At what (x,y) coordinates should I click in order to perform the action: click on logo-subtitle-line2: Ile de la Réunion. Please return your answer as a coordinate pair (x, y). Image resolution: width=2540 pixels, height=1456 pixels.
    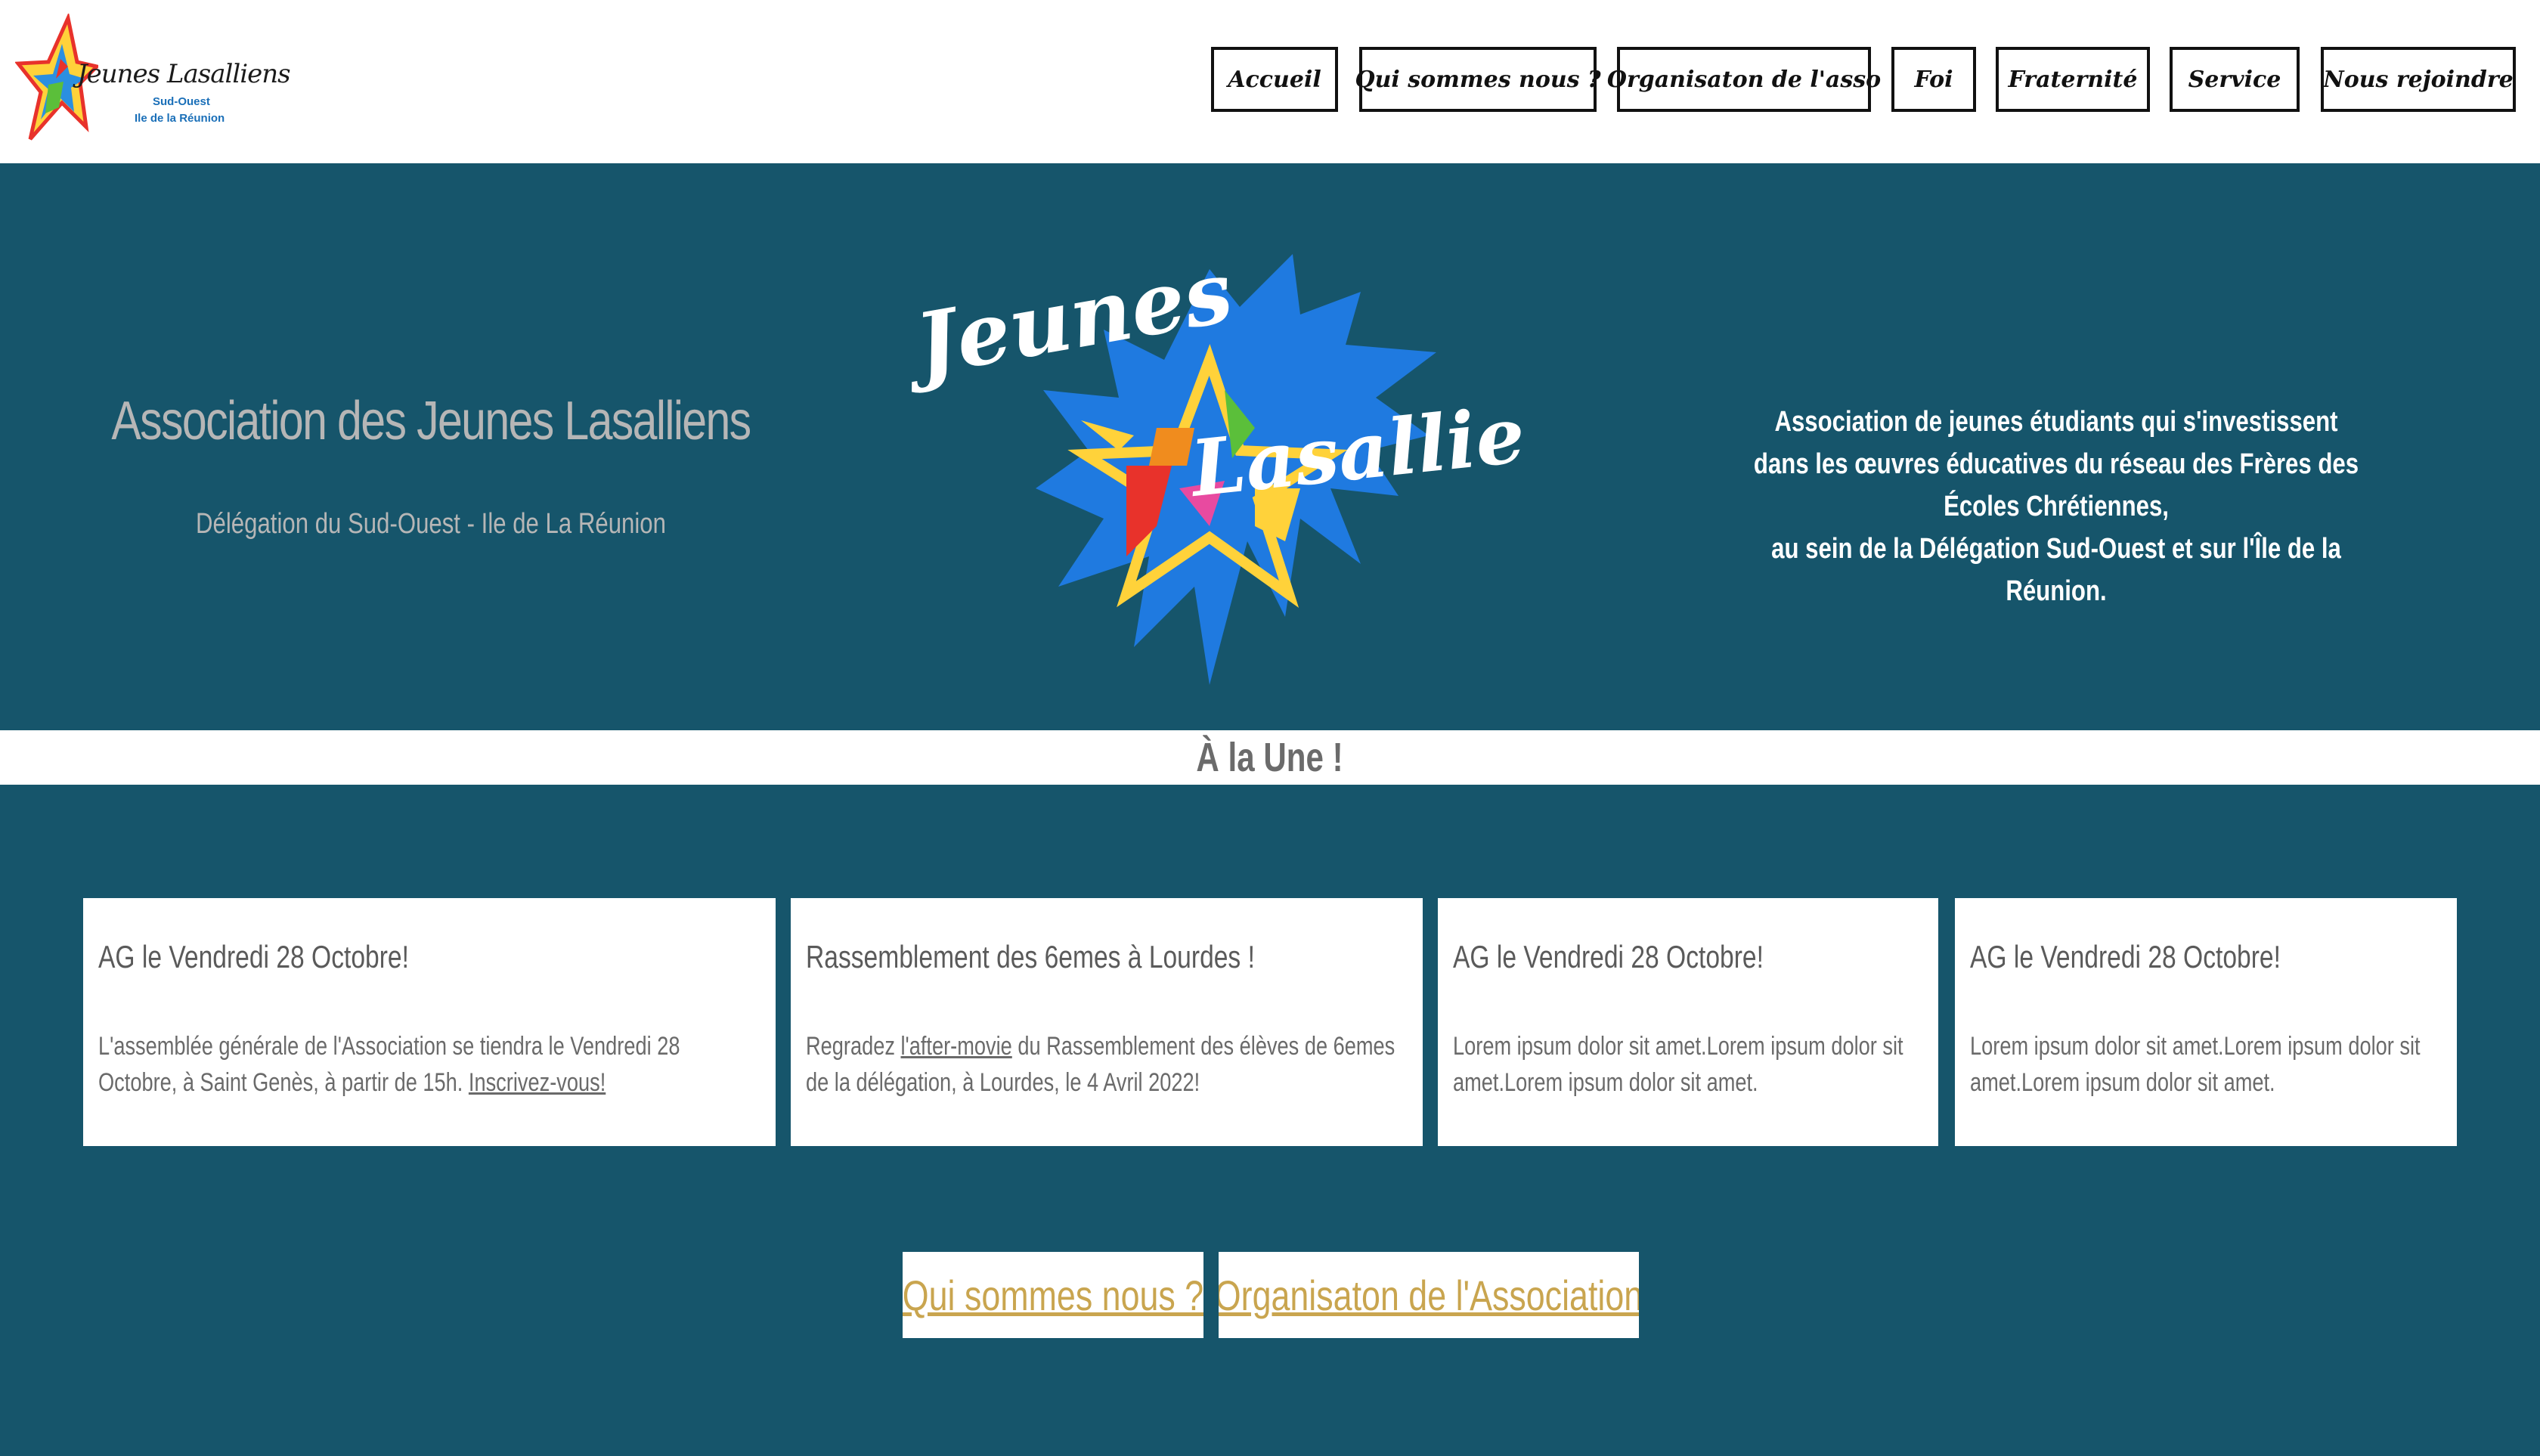
    Looking at the image, I should click on (180, 118).